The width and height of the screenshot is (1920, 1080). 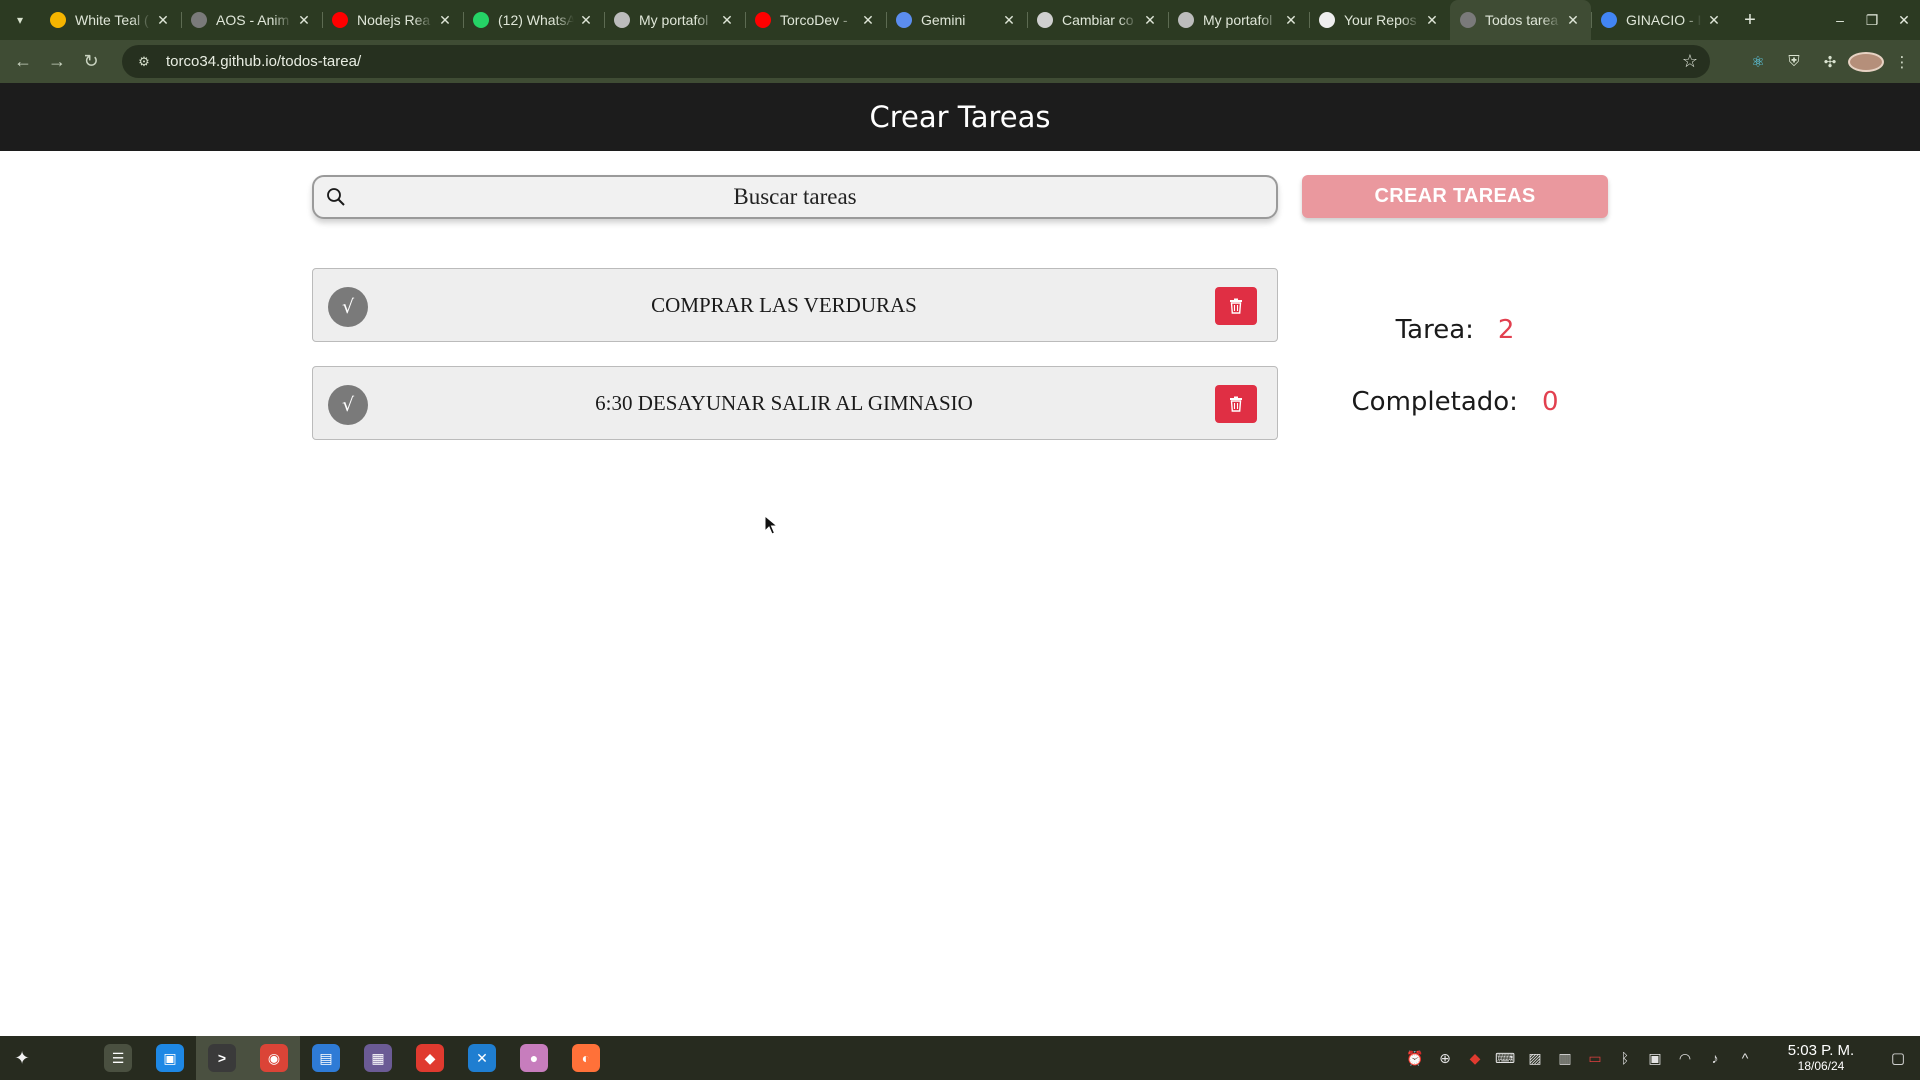 What do you see at coordinates (1655, 1058) in the screenshot?
I see `display-icon: ▣` at bounding box center [1655, 1058].